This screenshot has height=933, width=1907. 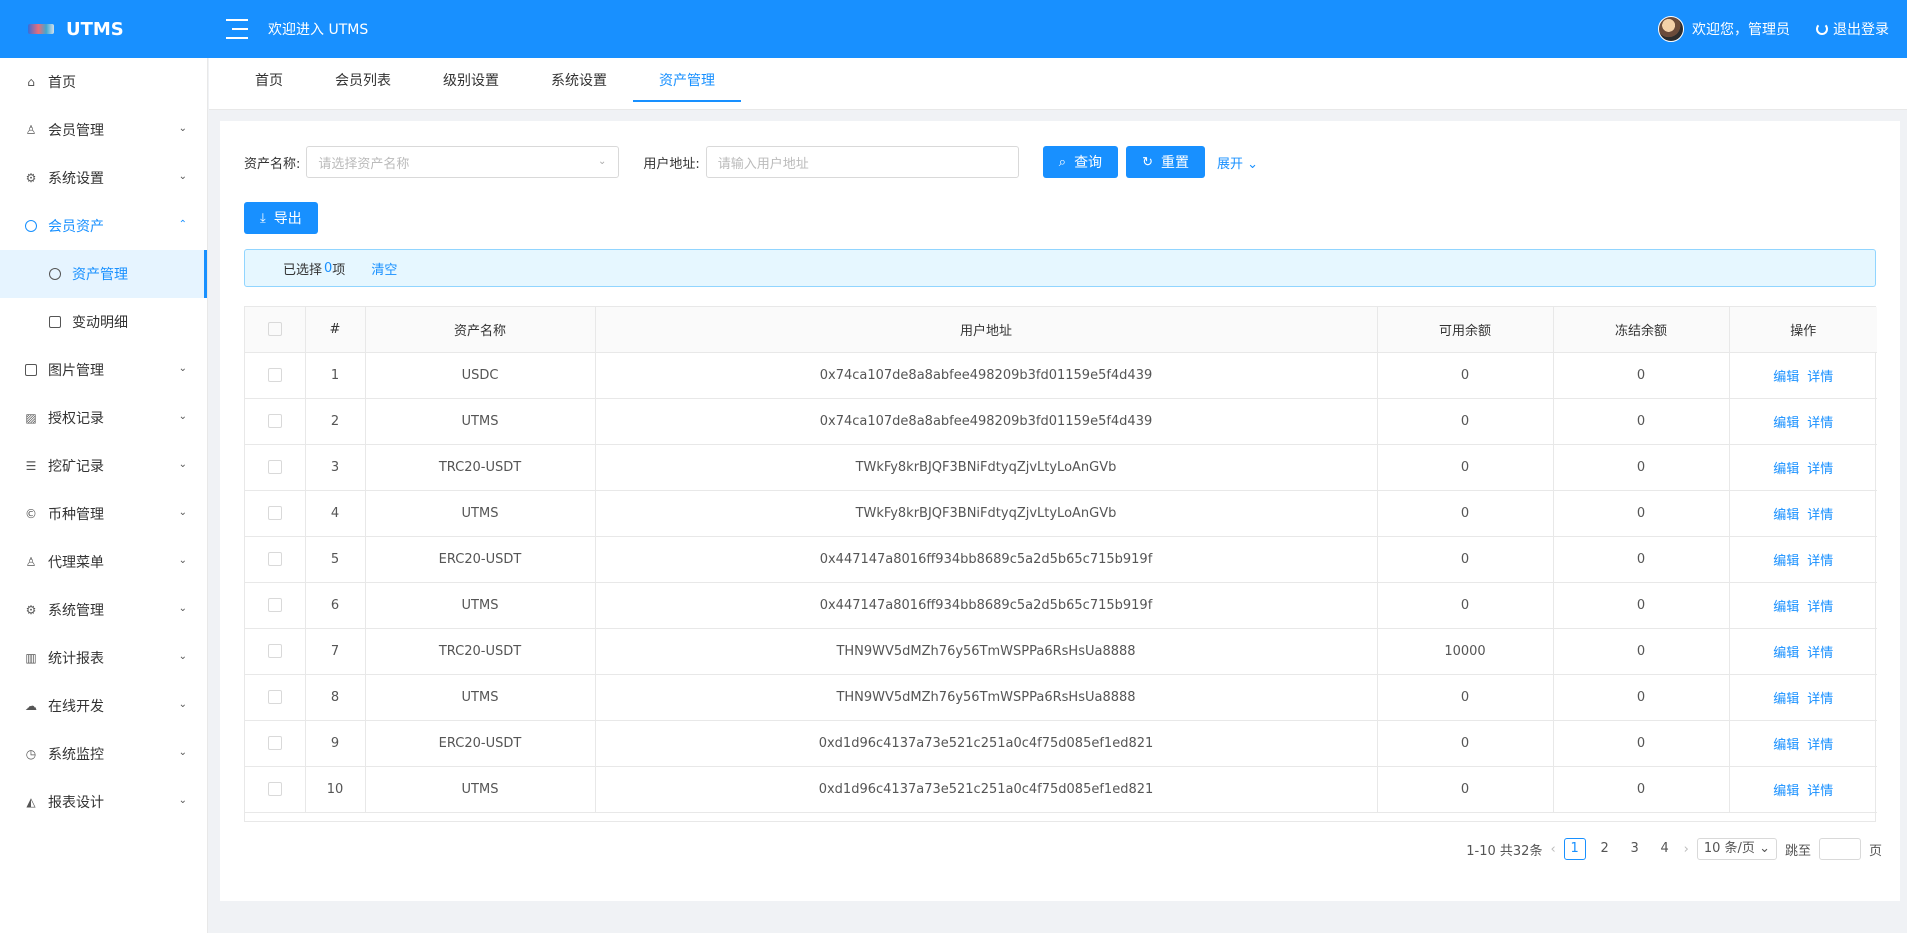 What do you see at coordinates (335, 559) in the screenshot?
I see `cell-index: 5` at bounding box center [335, 559].